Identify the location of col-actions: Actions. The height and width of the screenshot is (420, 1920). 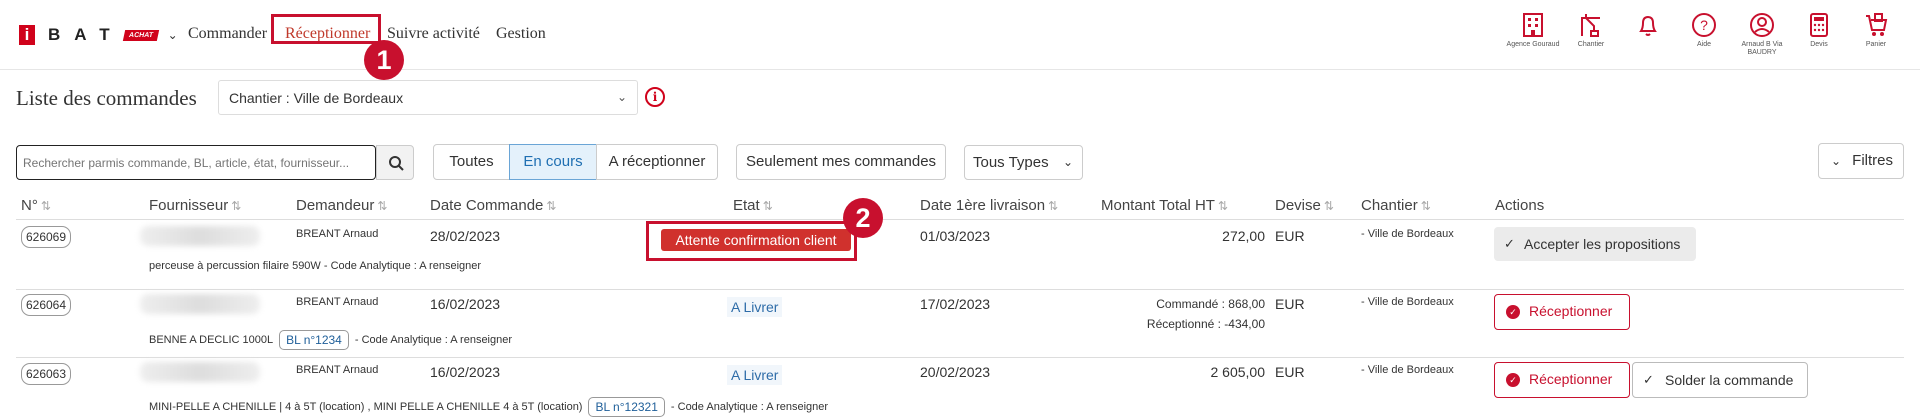
(1520, 205).